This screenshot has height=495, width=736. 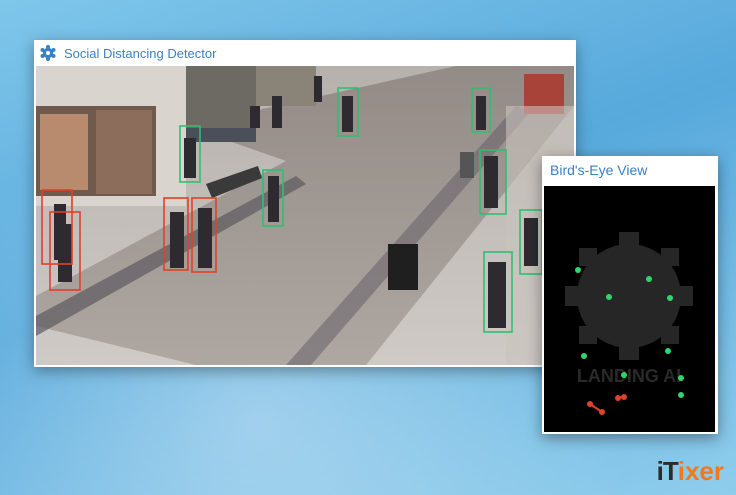 I want to click on violation-points, so click(x=607, y=404).